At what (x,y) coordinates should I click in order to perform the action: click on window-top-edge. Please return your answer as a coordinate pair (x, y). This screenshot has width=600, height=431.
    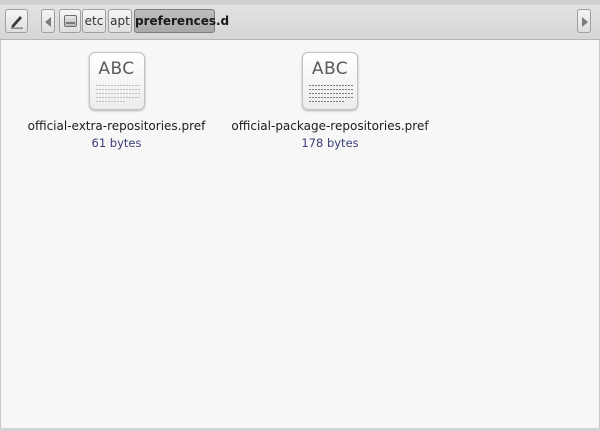
    Looking at the image, I should click on (300, 2).